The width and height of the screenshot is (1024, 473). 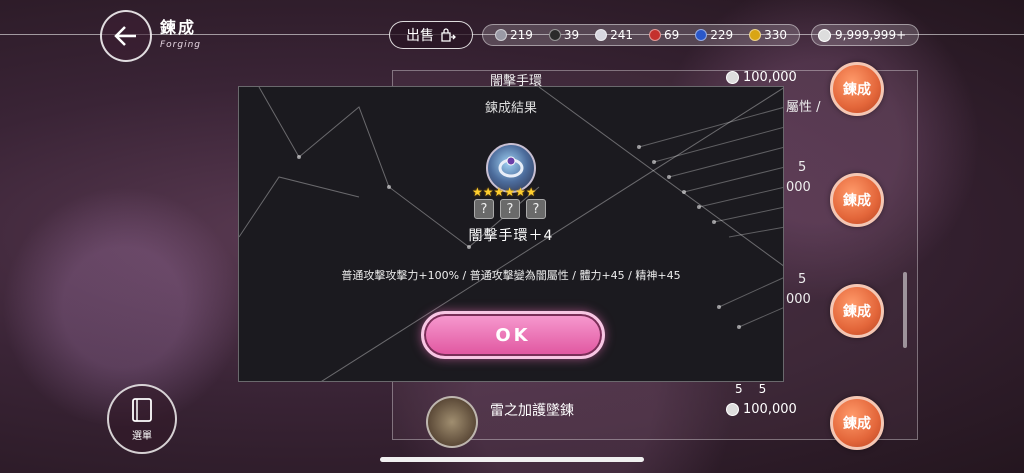 What do you see at coordinates (178, 27) in the screenshot?
I see `page-title: 鍊成` at bounding box center [178, 27].